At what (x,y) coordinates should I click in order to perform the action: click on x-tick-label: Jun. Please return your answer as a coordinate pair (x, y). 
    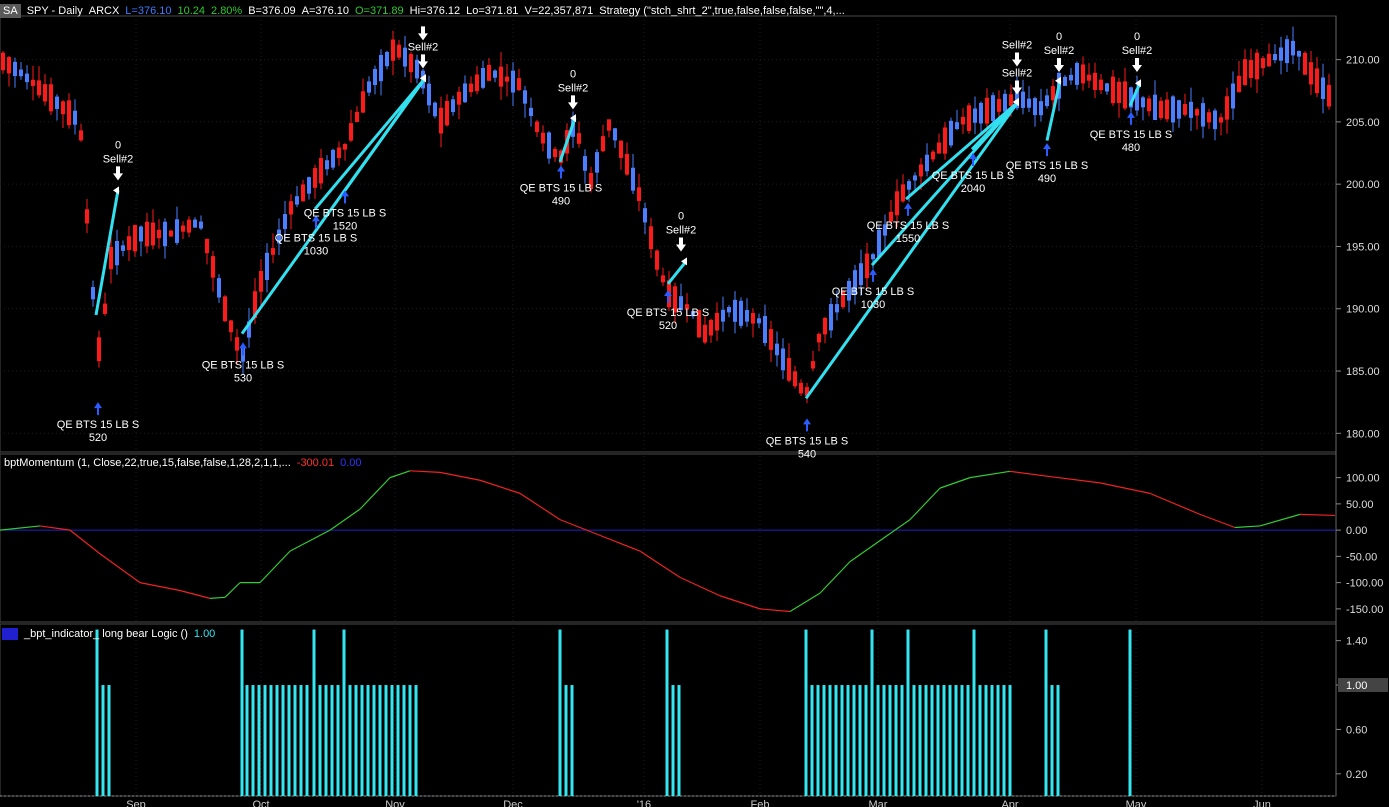
    Looking at the image, I should click on (1262, 803).